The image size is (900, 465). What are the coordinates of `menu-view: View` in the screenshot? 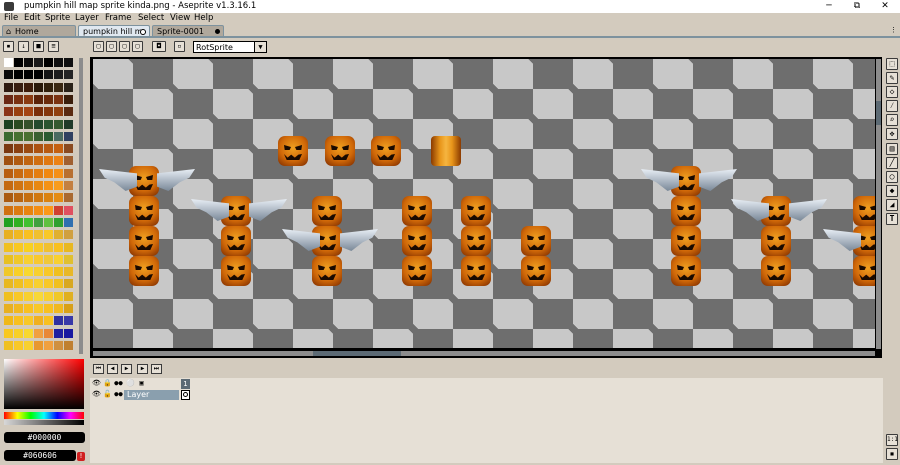 It's located at (180, 18).